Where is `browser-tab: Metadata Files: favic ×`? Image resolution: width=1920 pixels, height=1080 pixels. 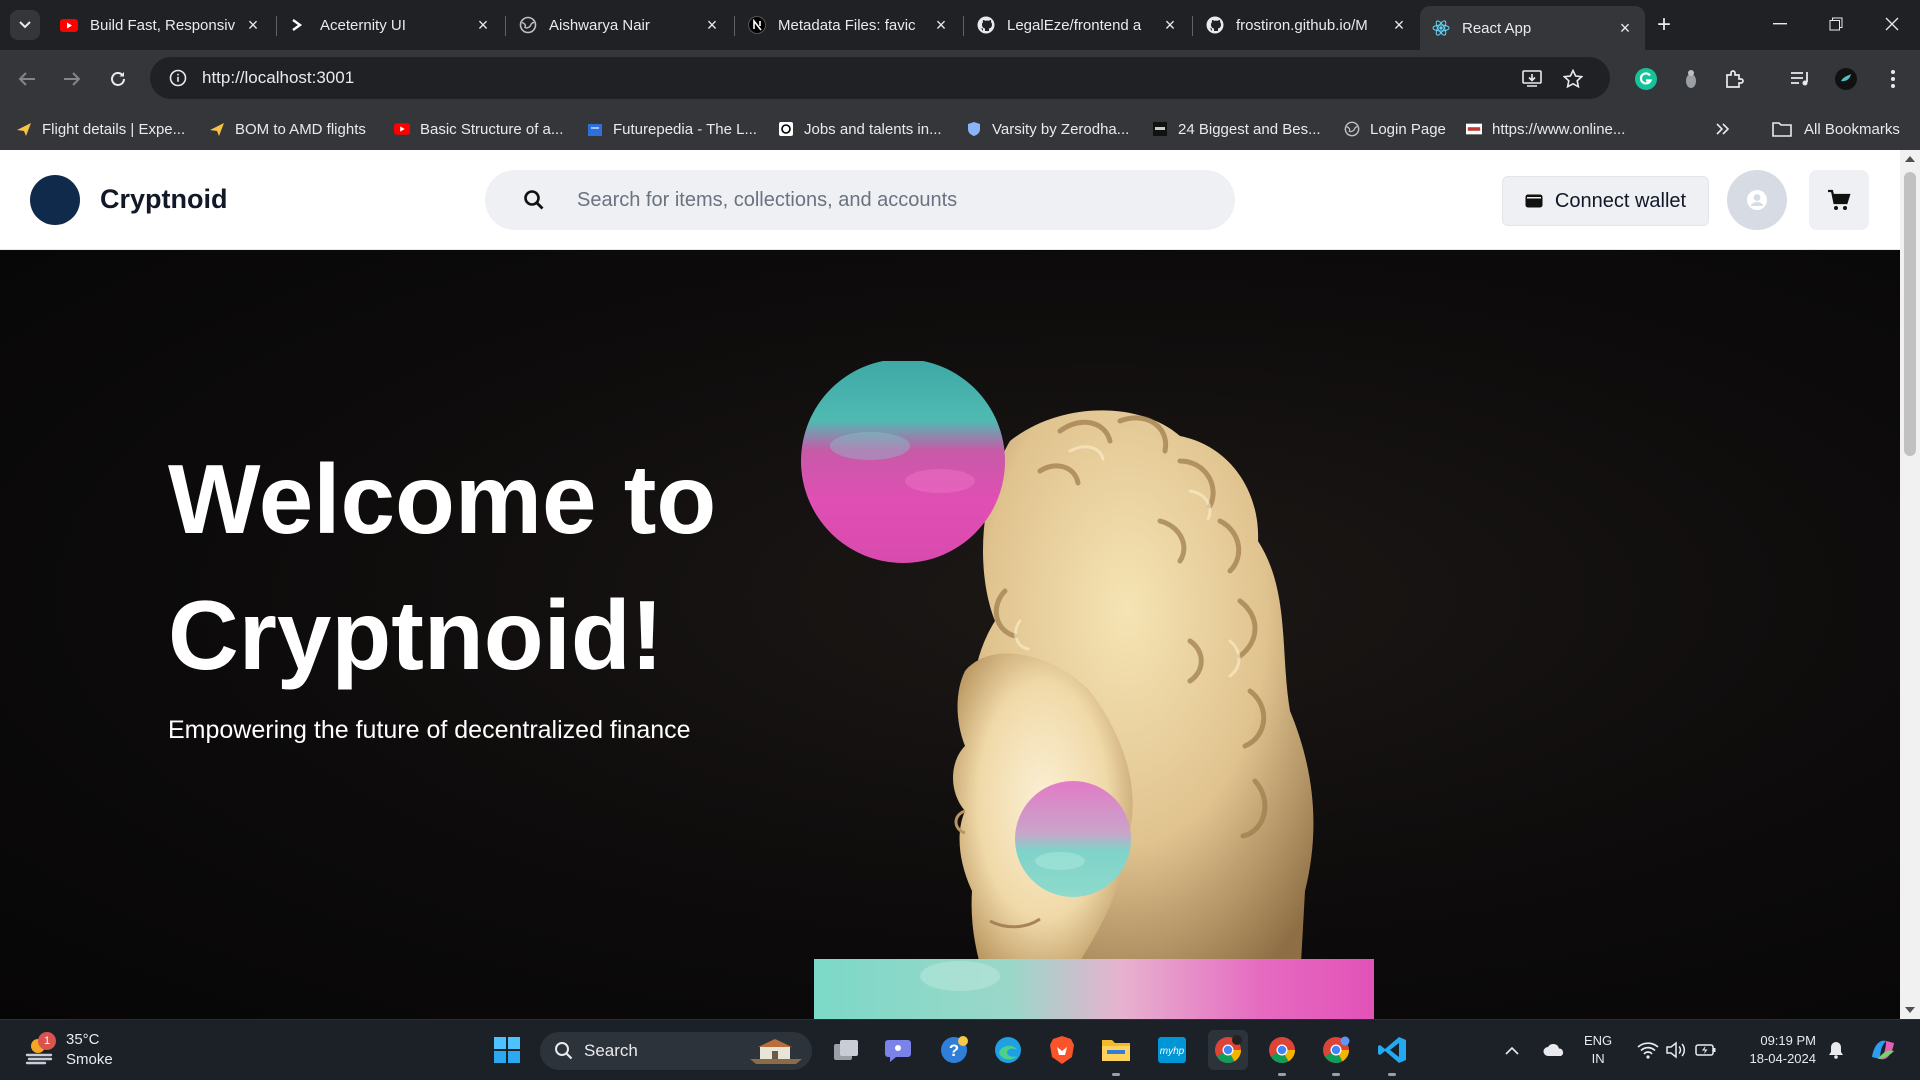 browser-tab: Metadata Files: favic × is located at coordinates (848, 25).